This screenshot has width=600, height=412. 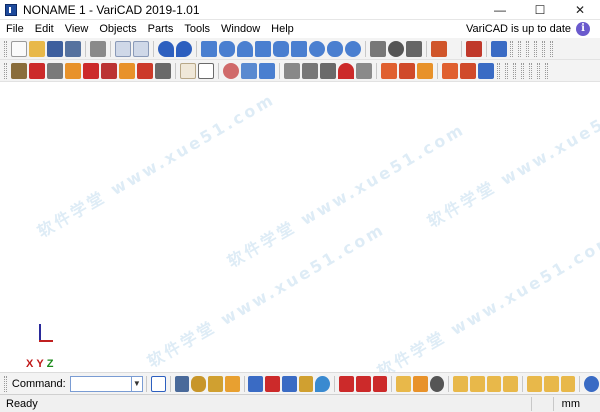 What do you see at coordinates (19, 48) in the screenshot?
I see `new-file-icon` at bounding box center [19, 48].